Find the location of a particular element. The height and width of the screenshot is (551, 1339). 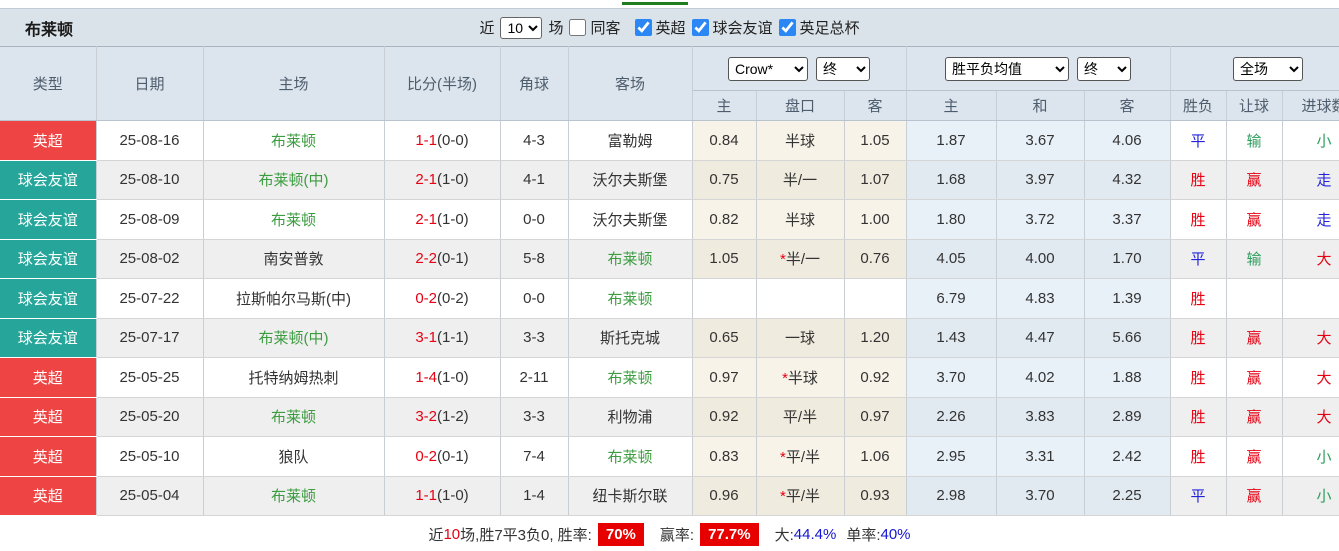

home-team-name: 托特纳姆热刺 is located at coordinates (293, 378).